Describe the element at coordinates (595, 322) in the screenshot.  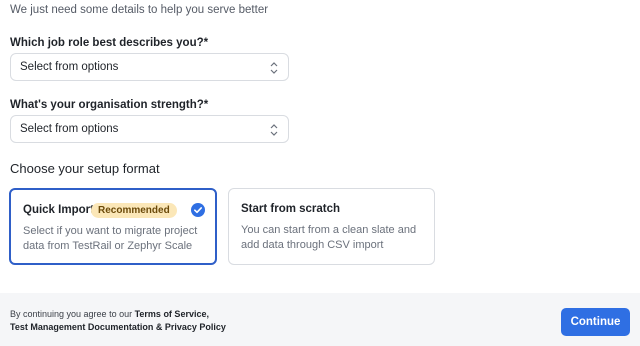
I see `continue-button: Continue` at that location.